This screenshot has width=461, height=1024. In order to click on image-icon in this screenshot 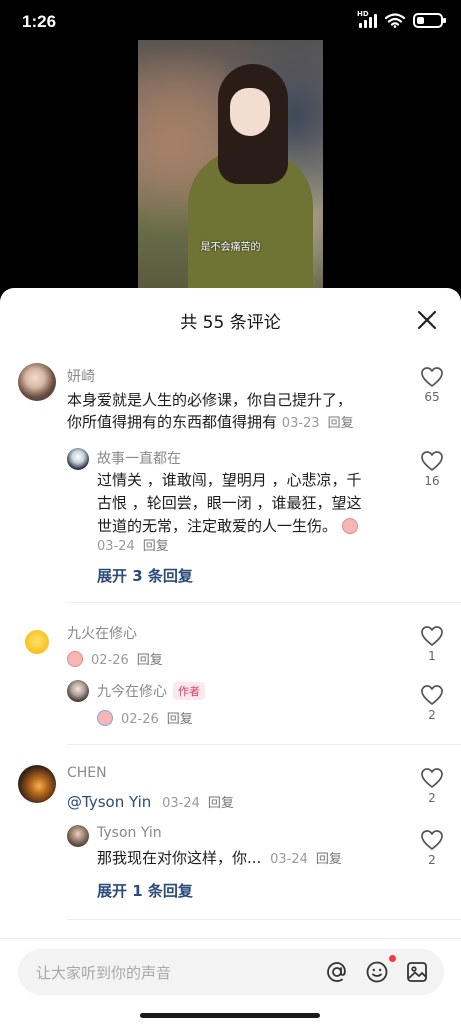, I will do `click(417, 972)`.